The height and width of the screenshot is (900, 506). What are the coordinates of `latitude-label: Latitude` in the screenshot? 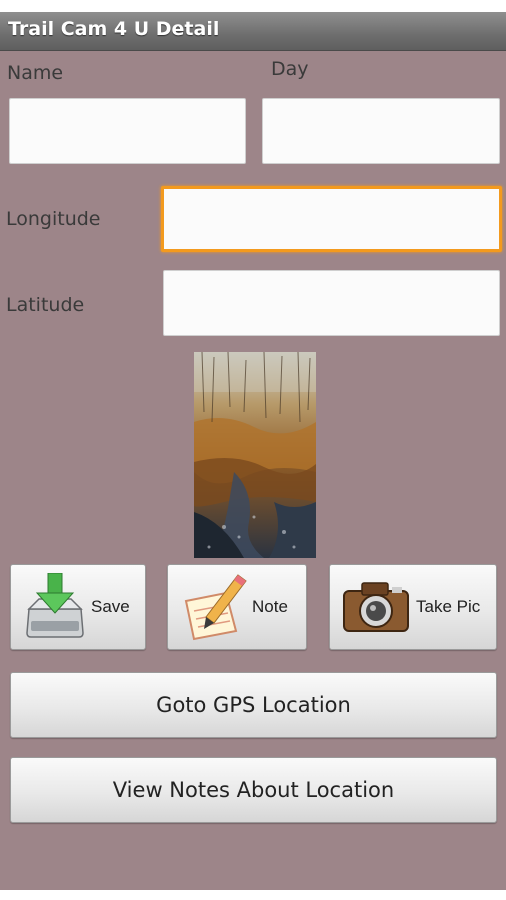 It's located at (45, 305).